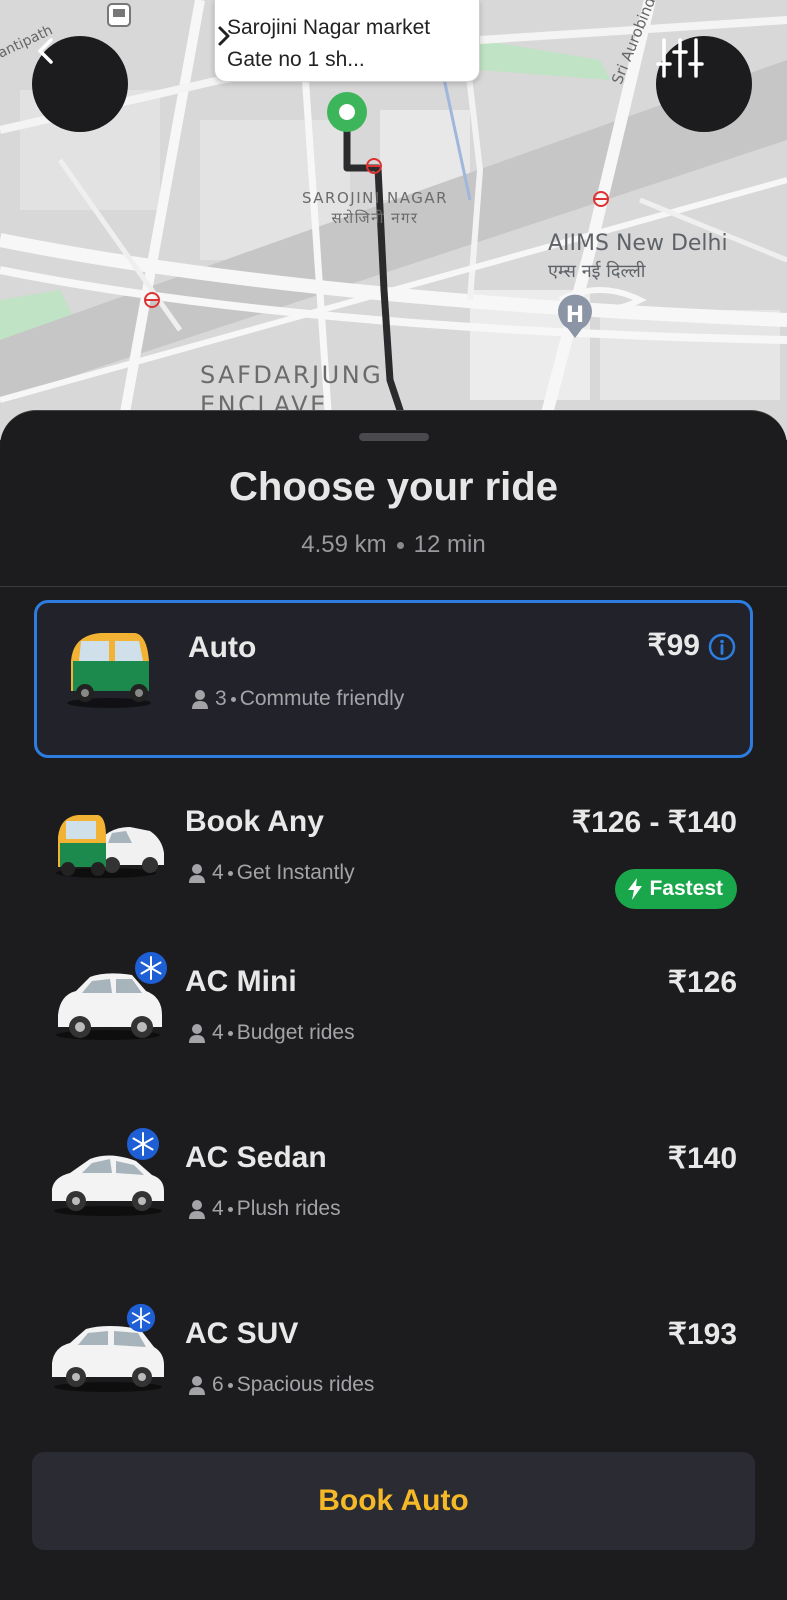 The height and width of the screenshot is (1600, 787). Describe the element at coordinates (295, 872) in the screenshot. I see `ride-desc: Get Instantly` at that location.